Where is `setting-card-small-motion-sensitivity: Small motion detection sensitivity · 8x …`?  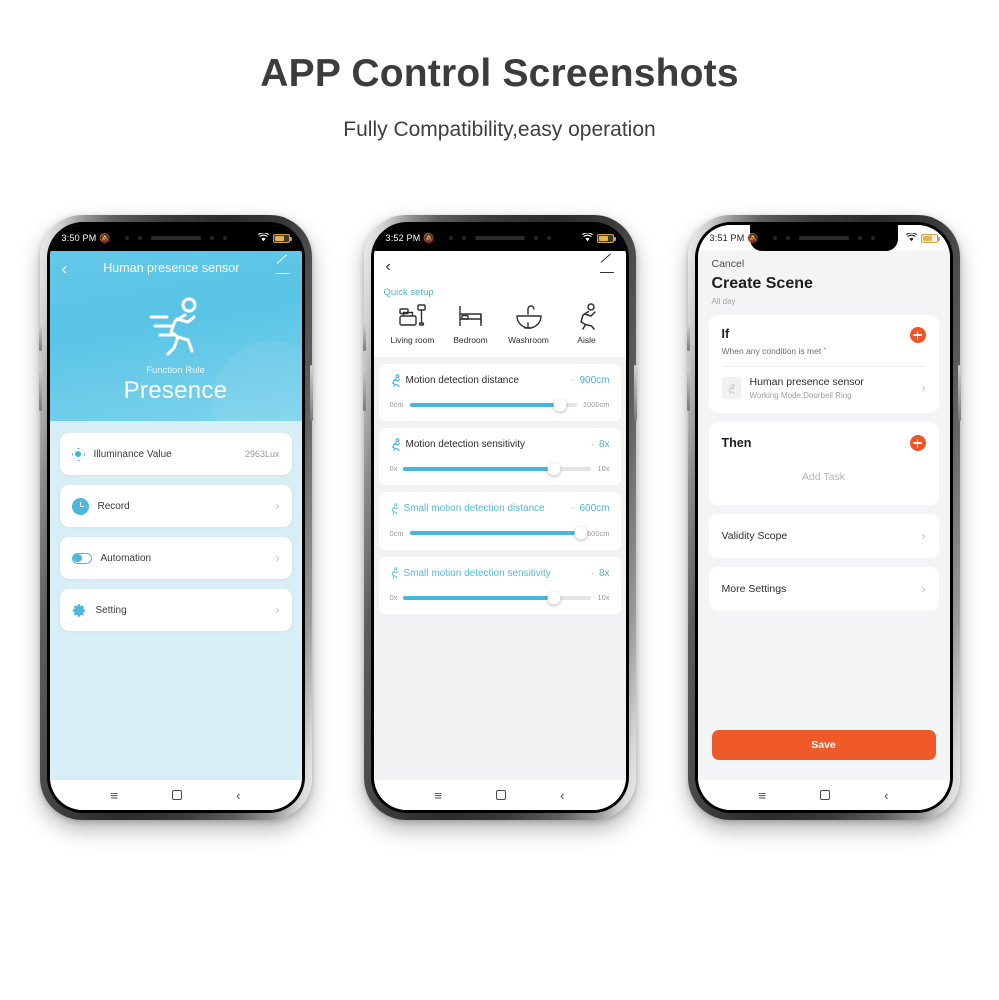 setting-card-small-motion-sensitivity: Small motion detection sensitivity · 8x … is located at coordinates (499, 585).